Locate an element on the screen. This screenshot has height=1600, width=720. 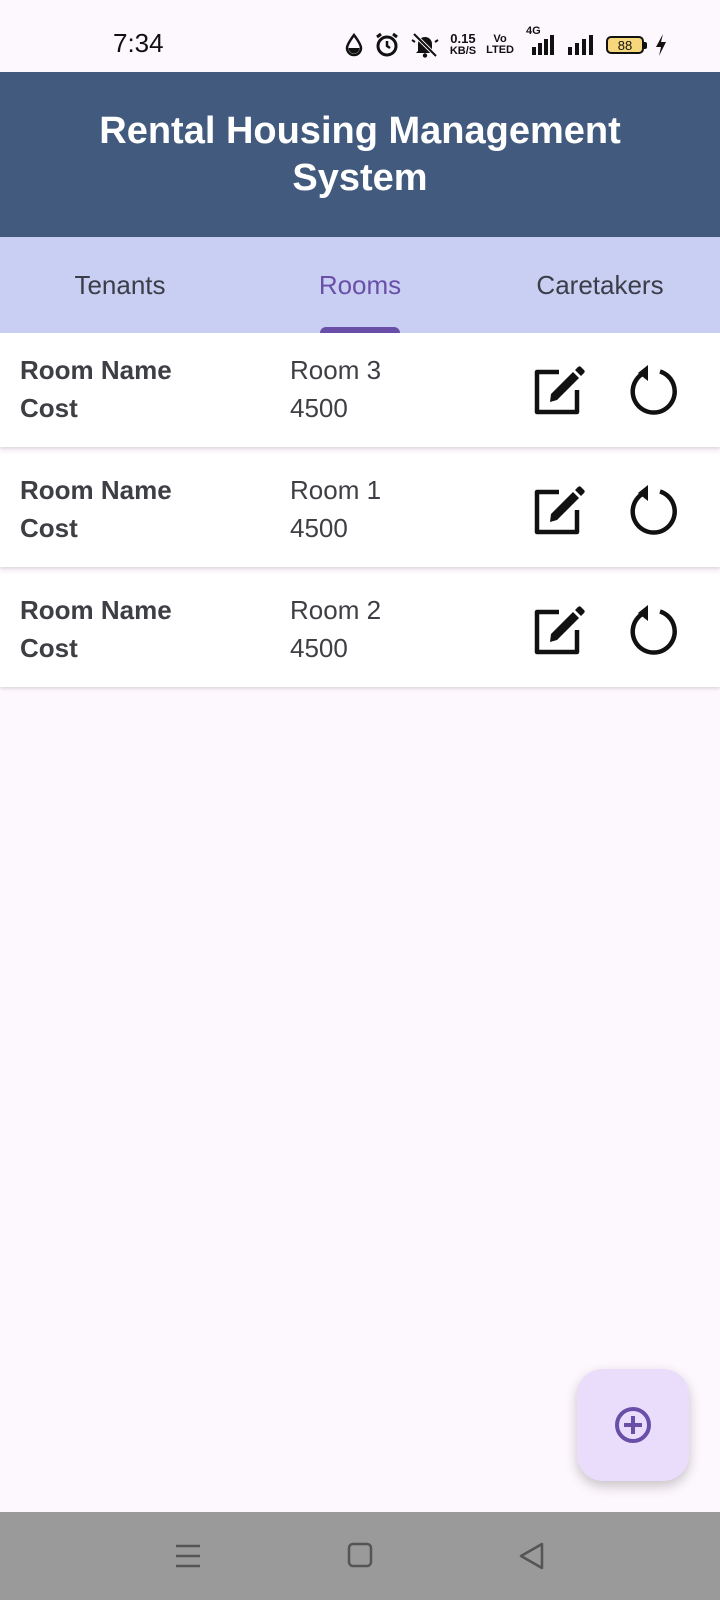
app-bar: Rental Housing Management System is located at coordinates (360, 154).